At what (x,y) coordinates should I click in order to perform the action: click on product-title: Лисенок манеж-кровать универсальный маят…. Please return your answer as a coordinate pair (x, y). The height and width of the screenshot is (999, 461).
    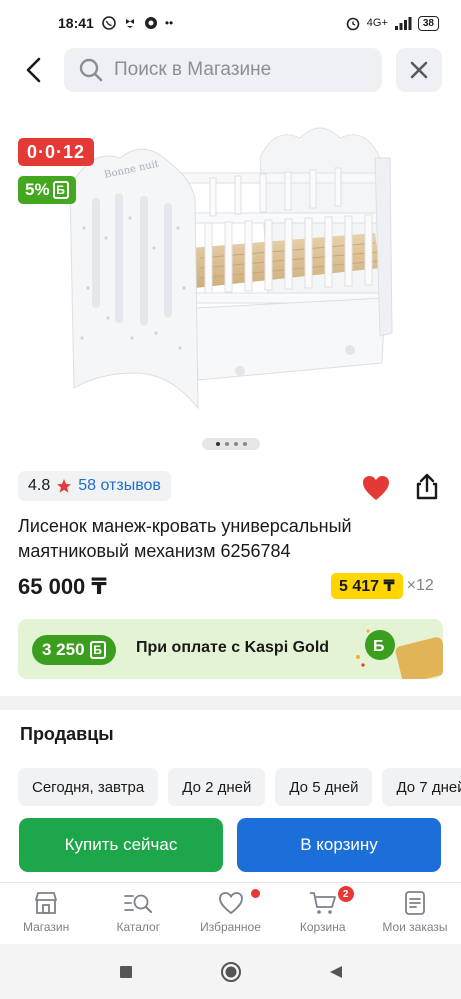
    Looking at the image, I should click on (185, 538).